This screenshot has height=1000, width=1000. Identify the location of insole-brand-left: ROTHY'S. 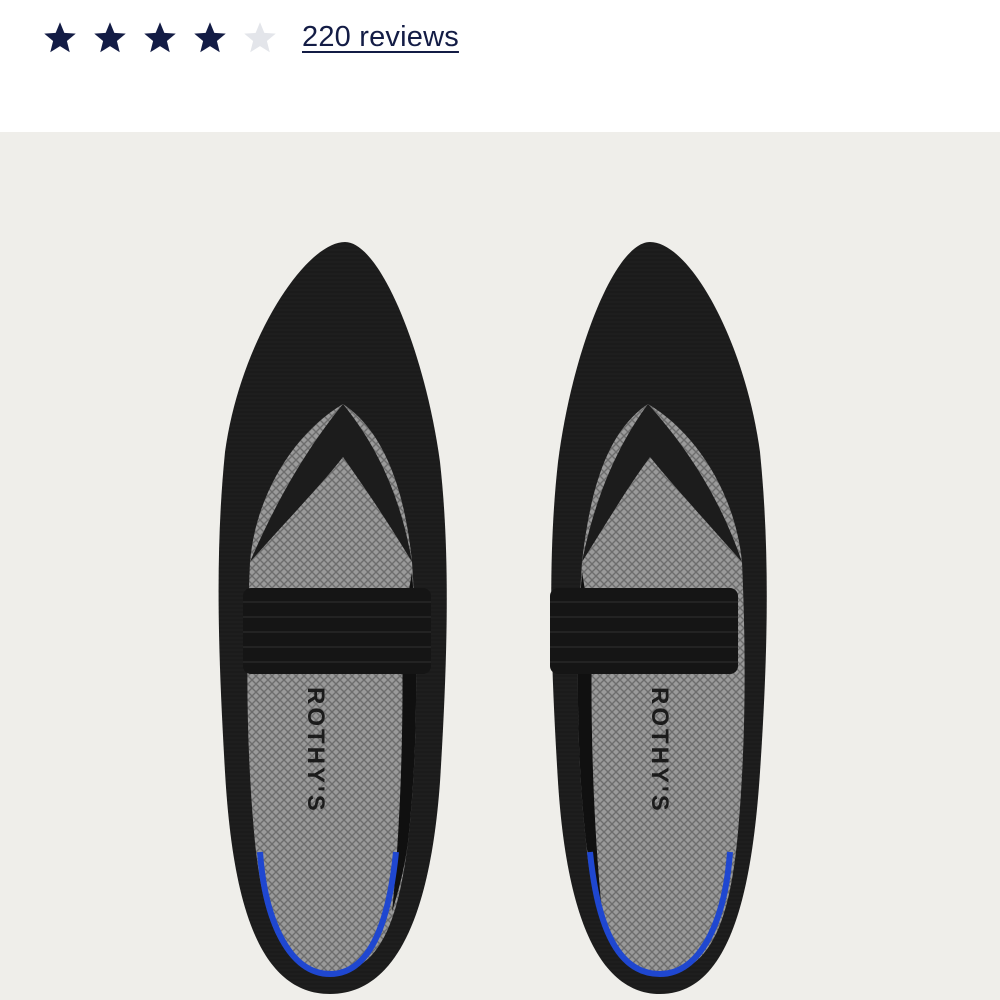
(315, 750).